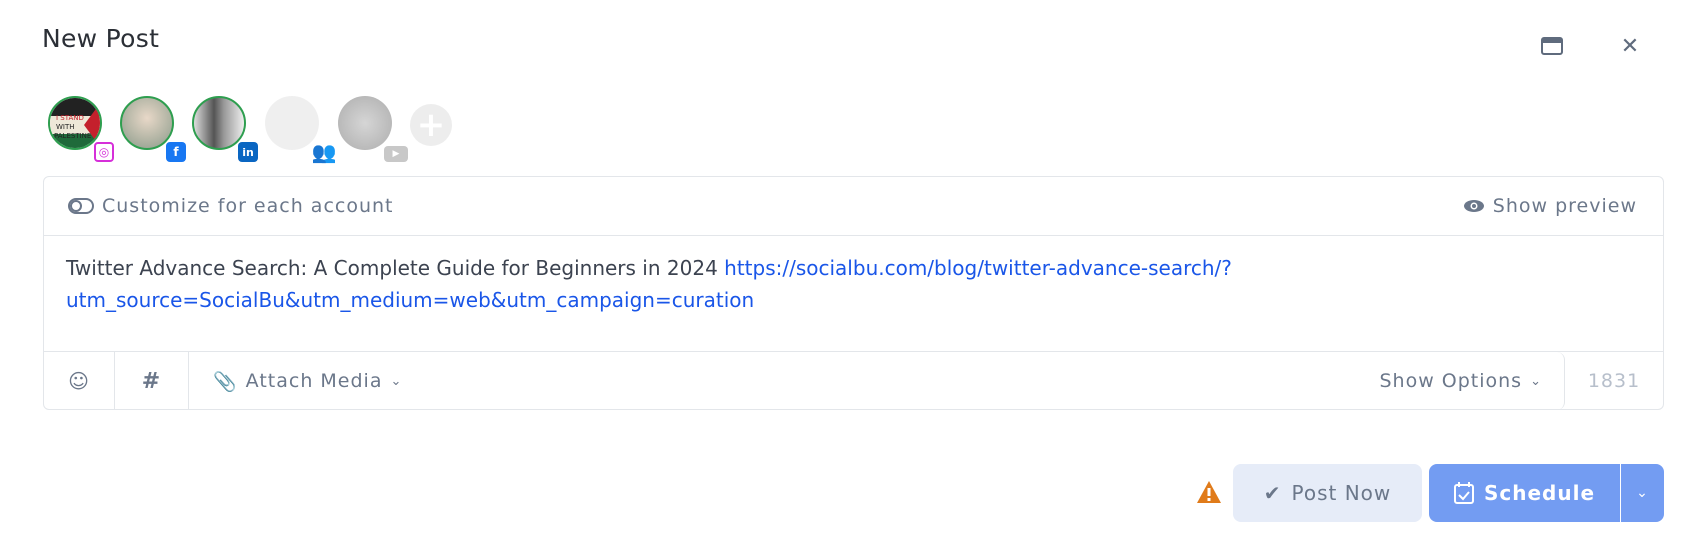  Describe the element at coordinates (104, 152) in the screenshot. I see `instagram-icon: ◎` at that location.